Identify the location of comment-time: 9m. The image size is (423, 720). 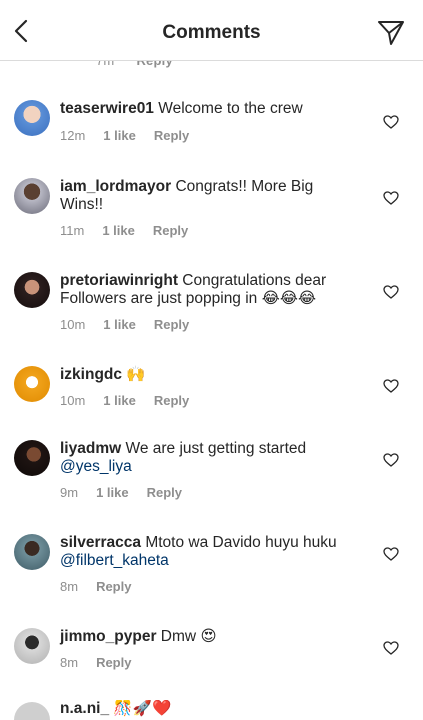
(69, 492).